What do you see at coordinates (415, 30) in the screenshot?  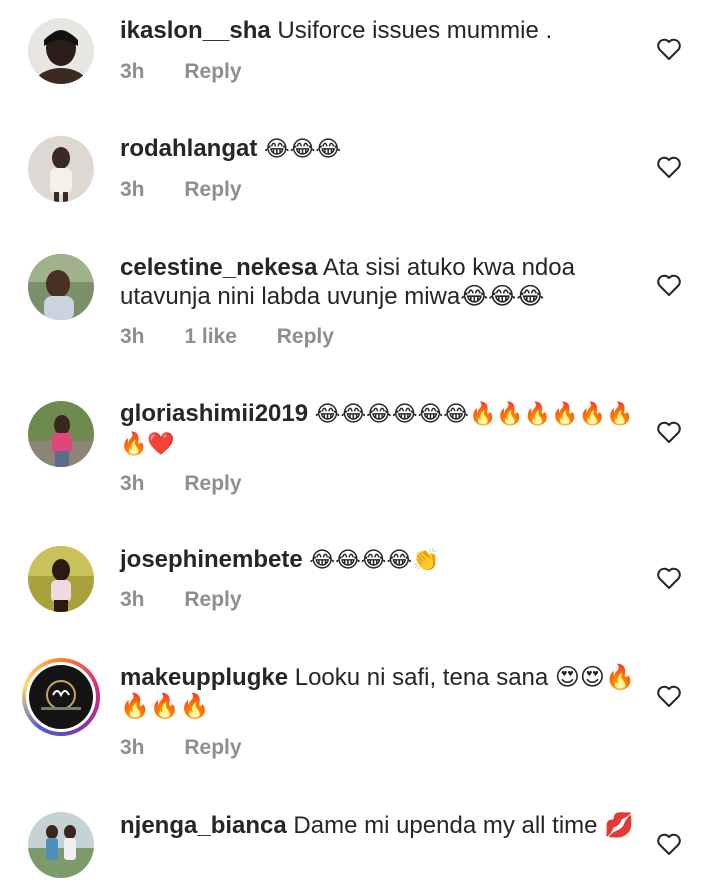 I see `comment-text: Usiforce issues mummie .` at bounding box center [415, 30].